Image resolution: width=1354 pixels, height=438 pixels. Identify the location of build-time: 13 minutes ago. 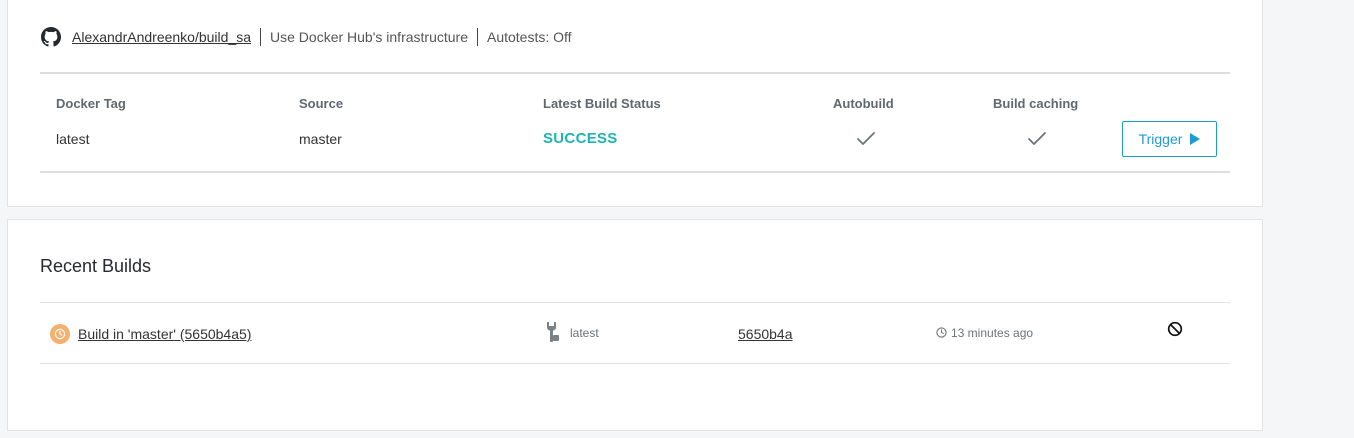
(992, 333).